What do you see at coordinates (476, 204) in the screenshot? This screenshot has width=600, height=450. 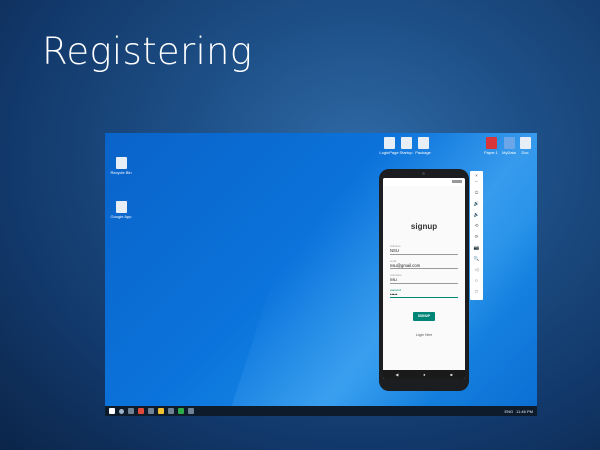 I see `volume-up-icon: 🔊` at bounding box center [476, 204].